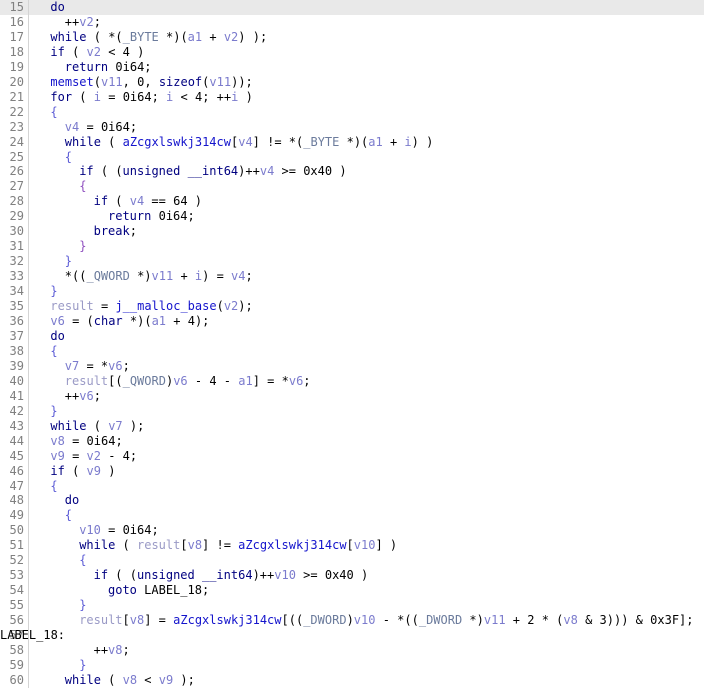 This screenshot has width=704, height=689. I want to click on code-line: 52 {, so click(352, 561).